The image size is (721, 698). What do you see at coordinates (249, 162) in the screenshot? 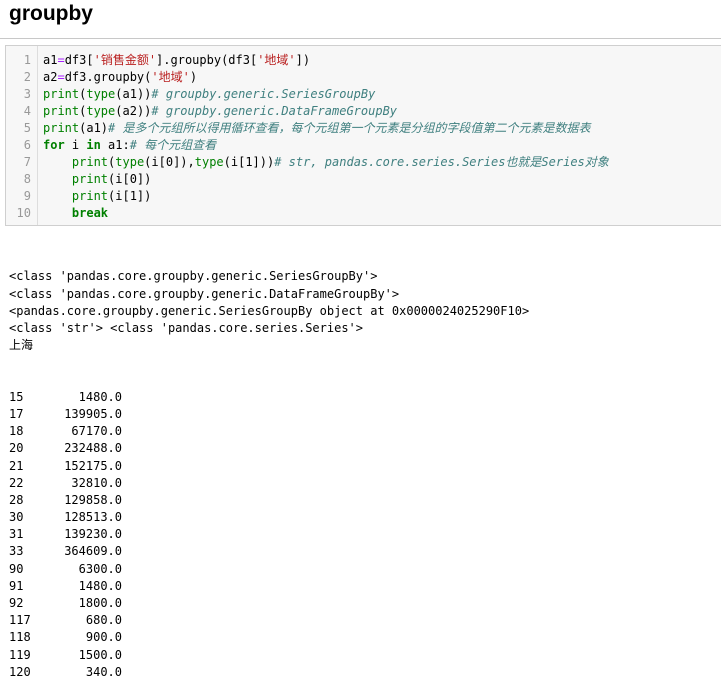
I see `code-token: (i[1]))` at bounding box center [249, 162].